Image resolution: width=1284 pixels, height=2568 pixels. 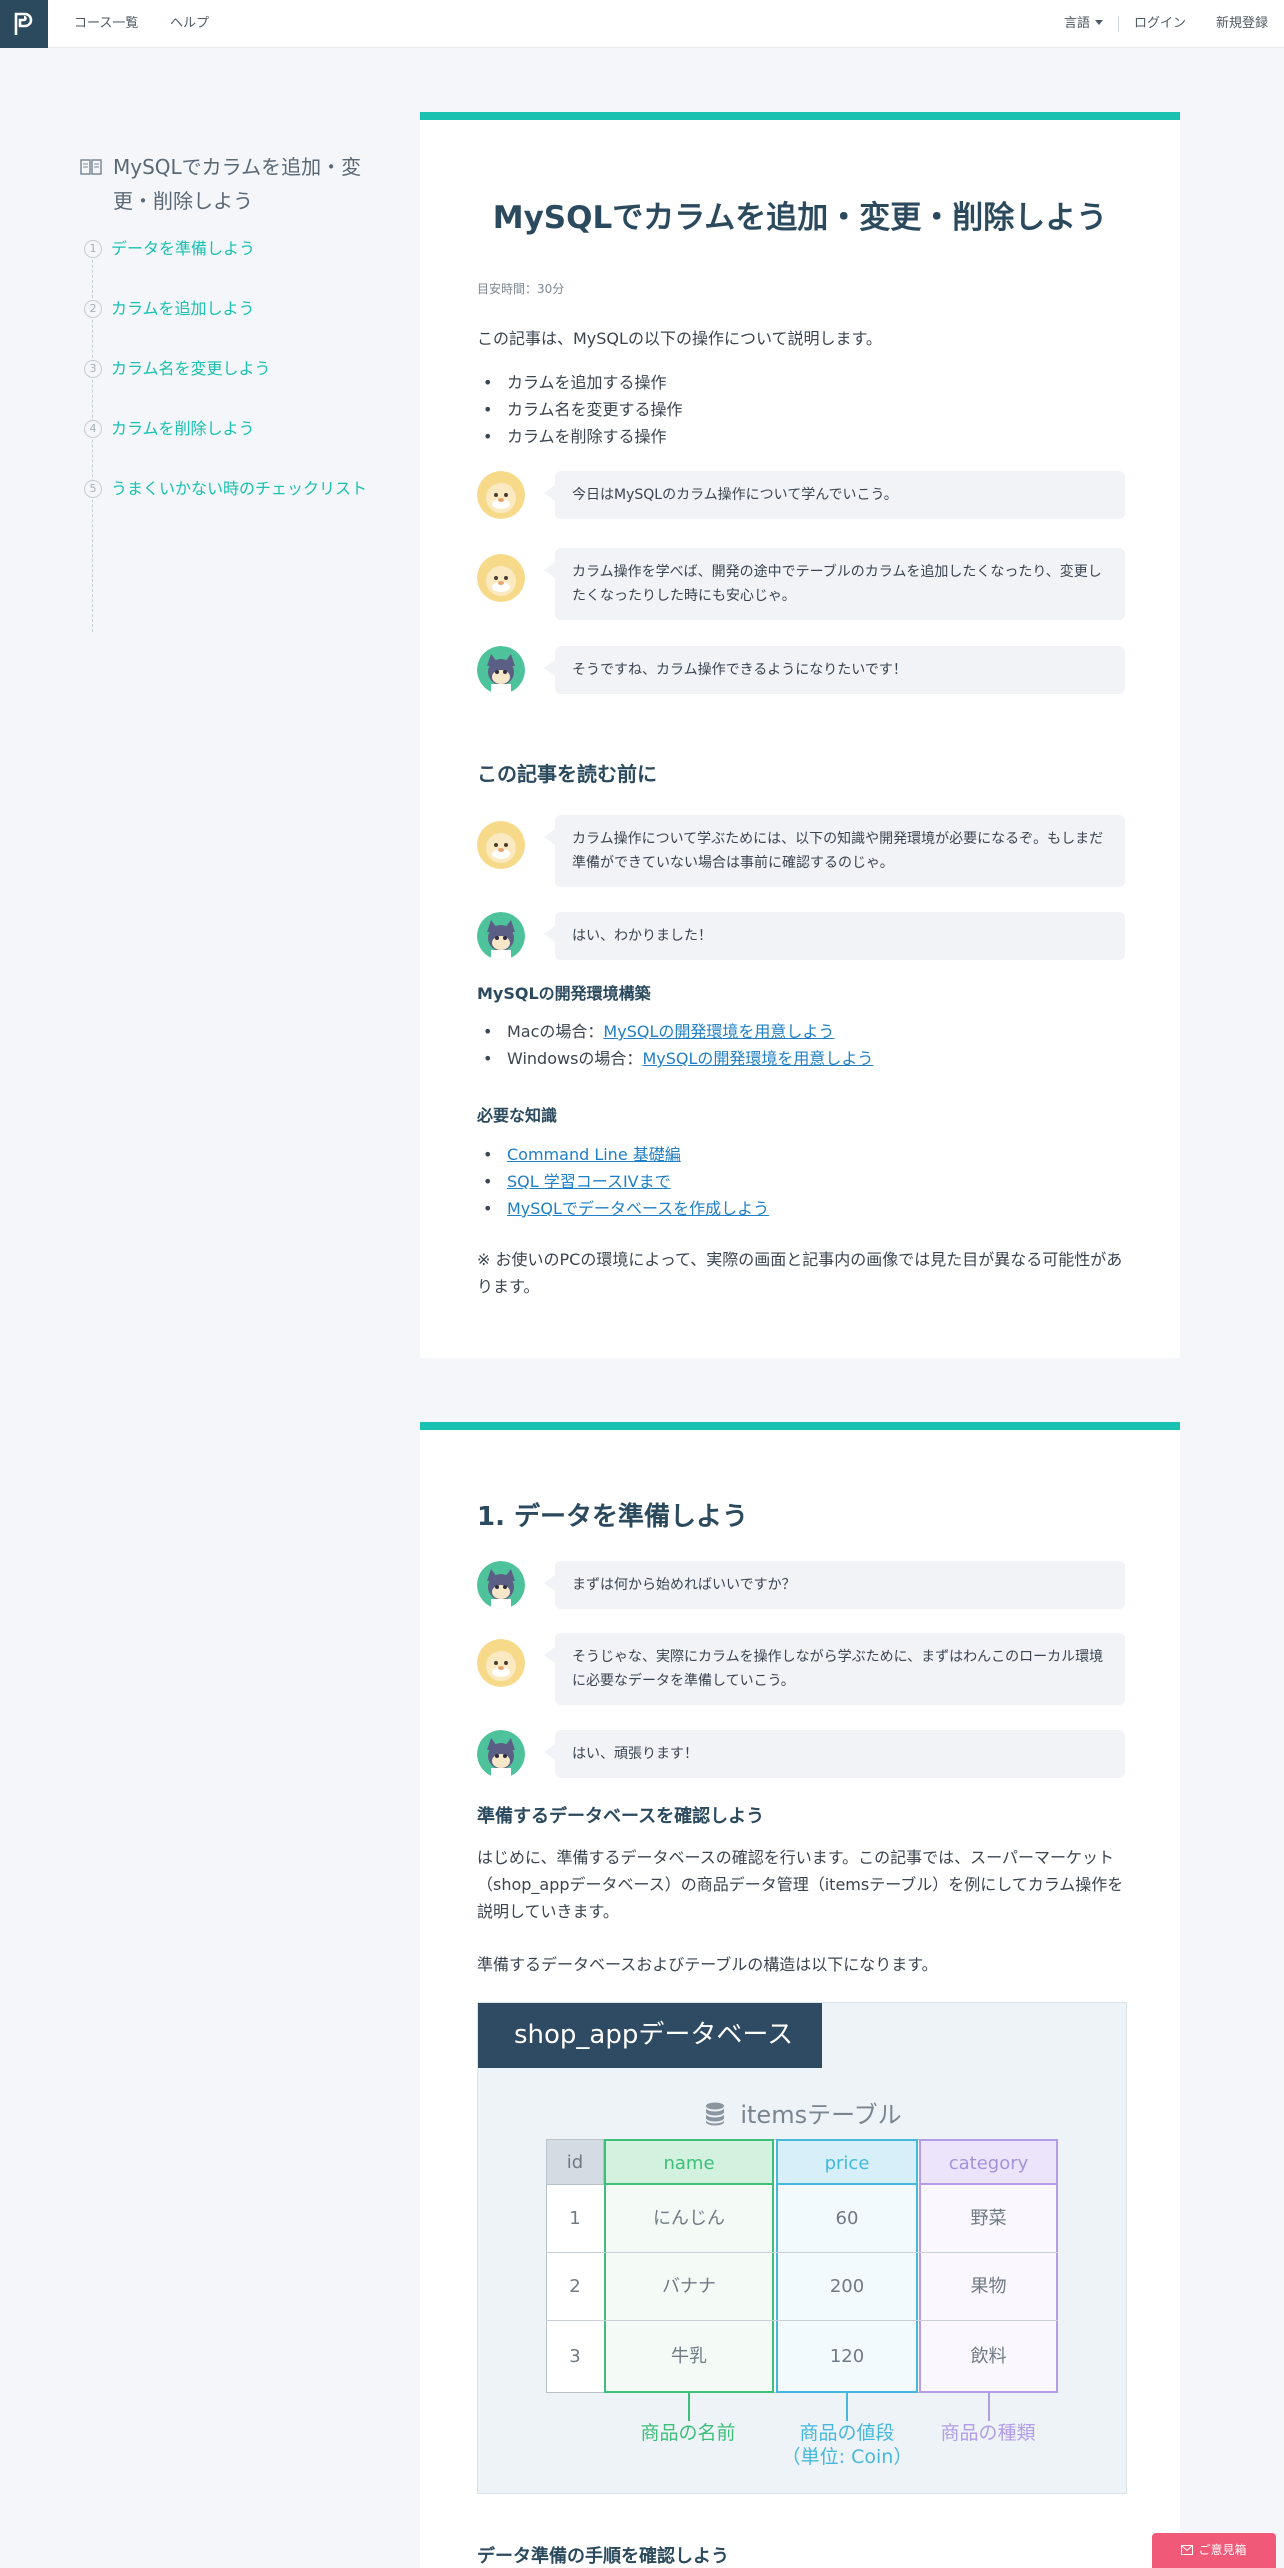 I want to click on nav-course-list-link: コース一覧, so click(x=106, y=24).